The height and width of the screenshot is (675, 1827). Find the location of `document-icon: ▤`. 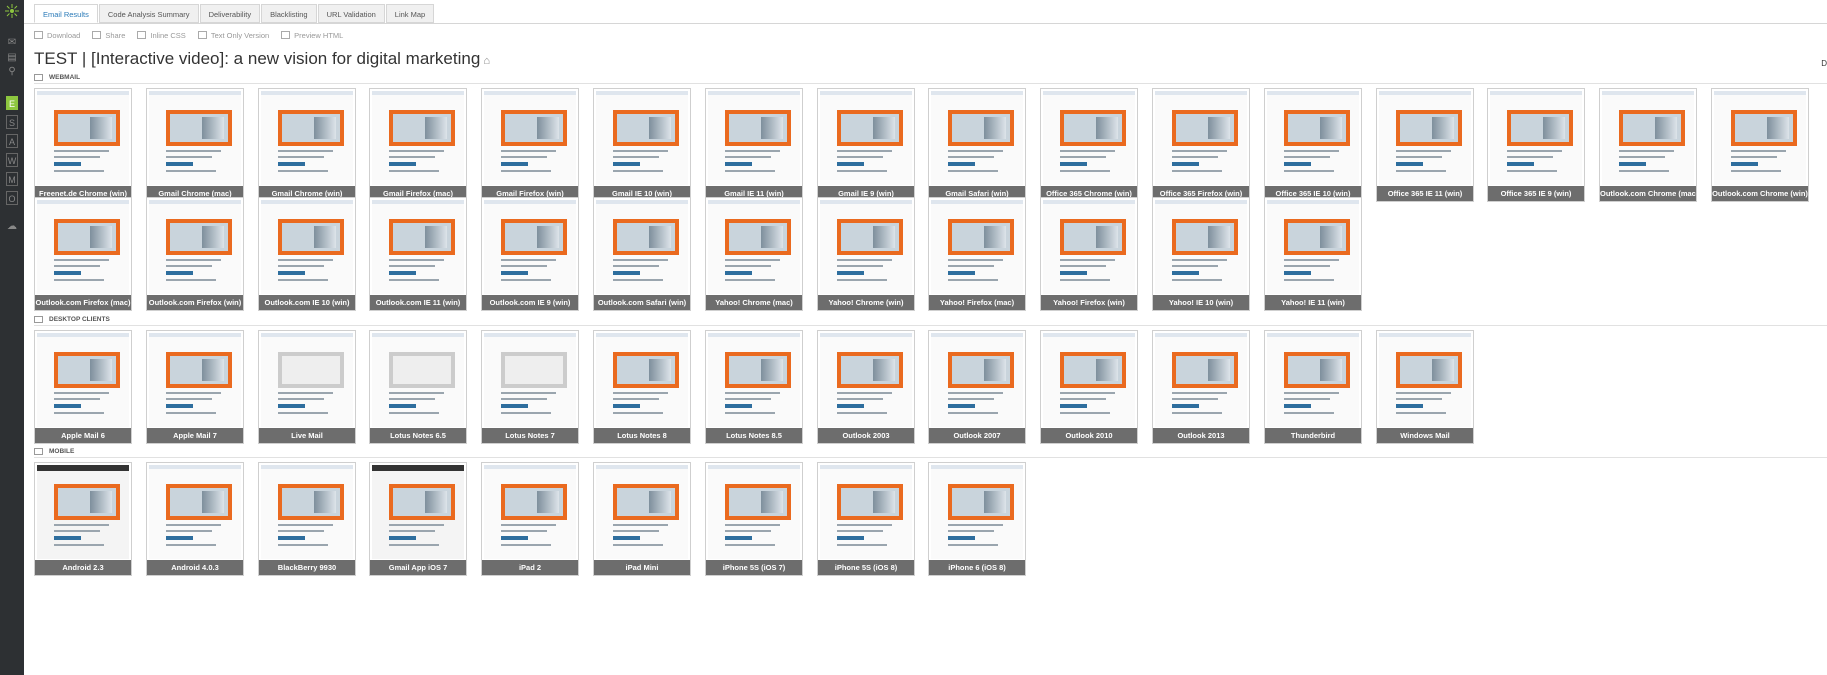

document-icon: ▤ is located at coordinates (12, 58).